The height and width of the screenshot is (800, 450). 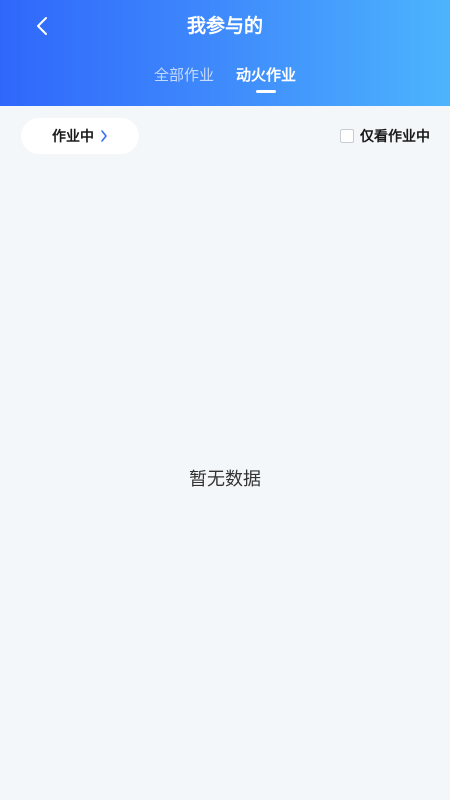 What do you see at coordinates (224, 26) in the screenshot?
I see `page-title: 我参与的` at bounding box center [224, 26].